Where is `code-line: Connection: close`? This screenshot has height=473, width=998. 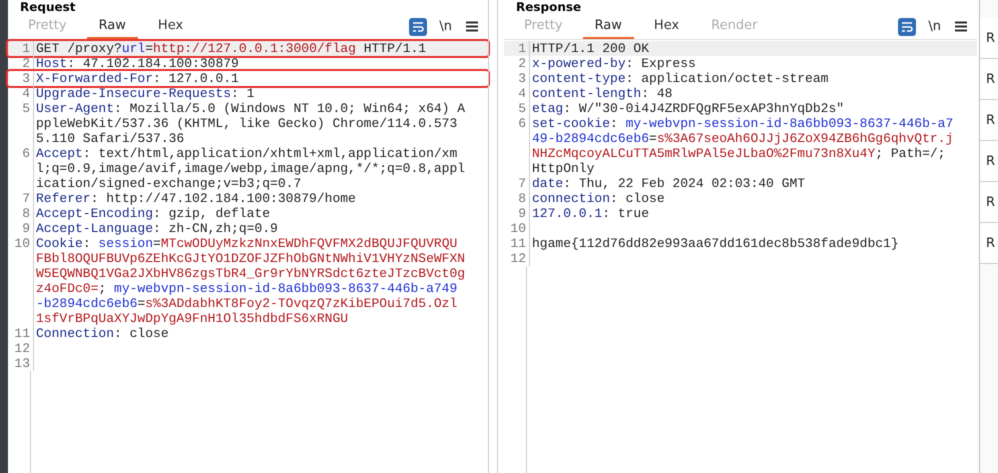 code-line: Connection: close is located at coordinates (102, 333).